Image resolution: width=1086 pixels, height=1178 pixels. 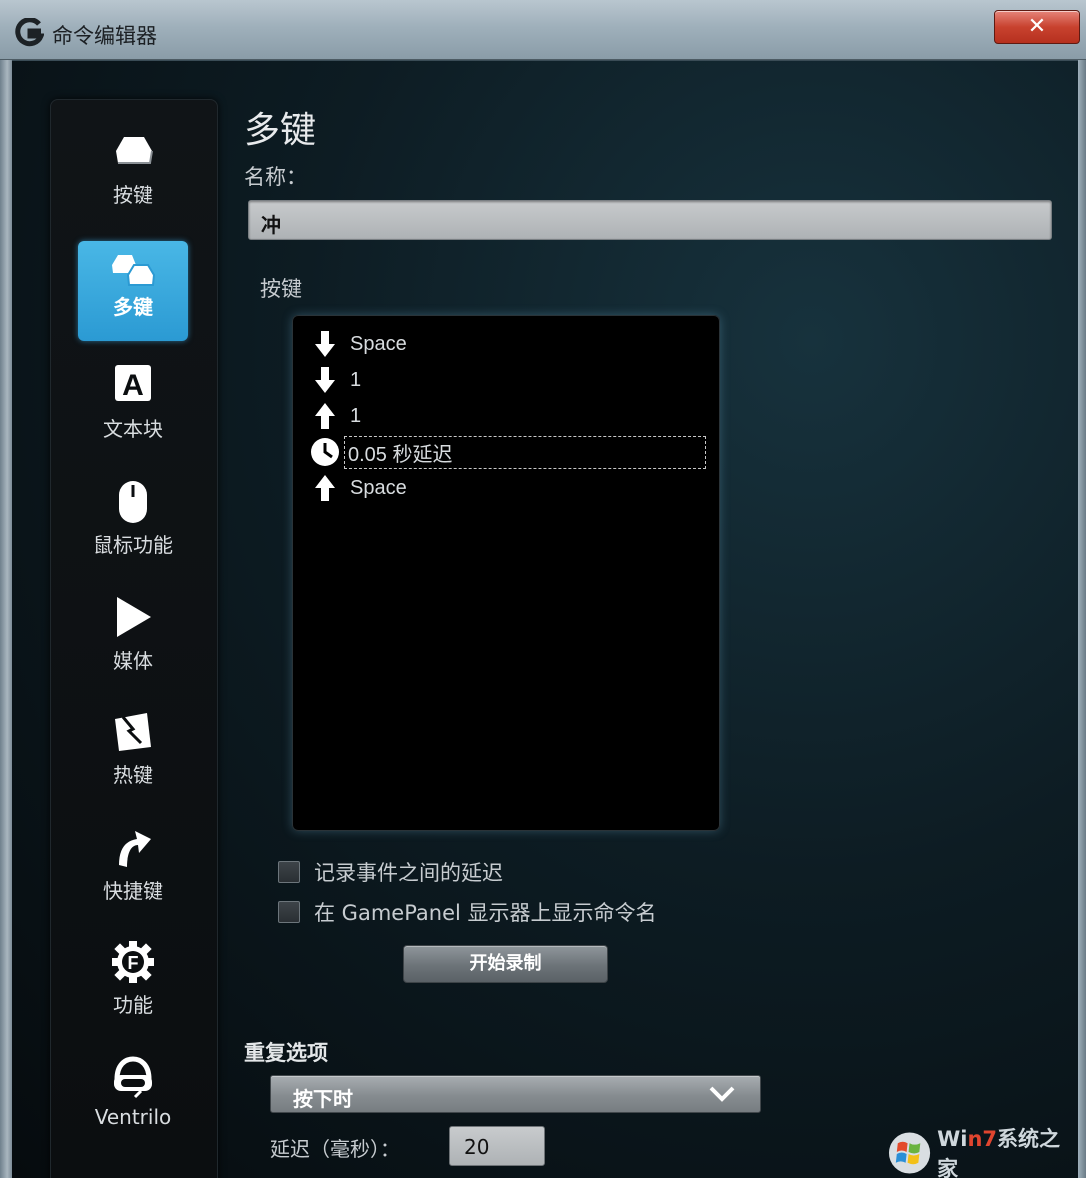 What do you see at coordinates (543, 30) in the screenshot?
I see `title-bar: 命令编辑器 ✕` at bounding box center [543, 30].